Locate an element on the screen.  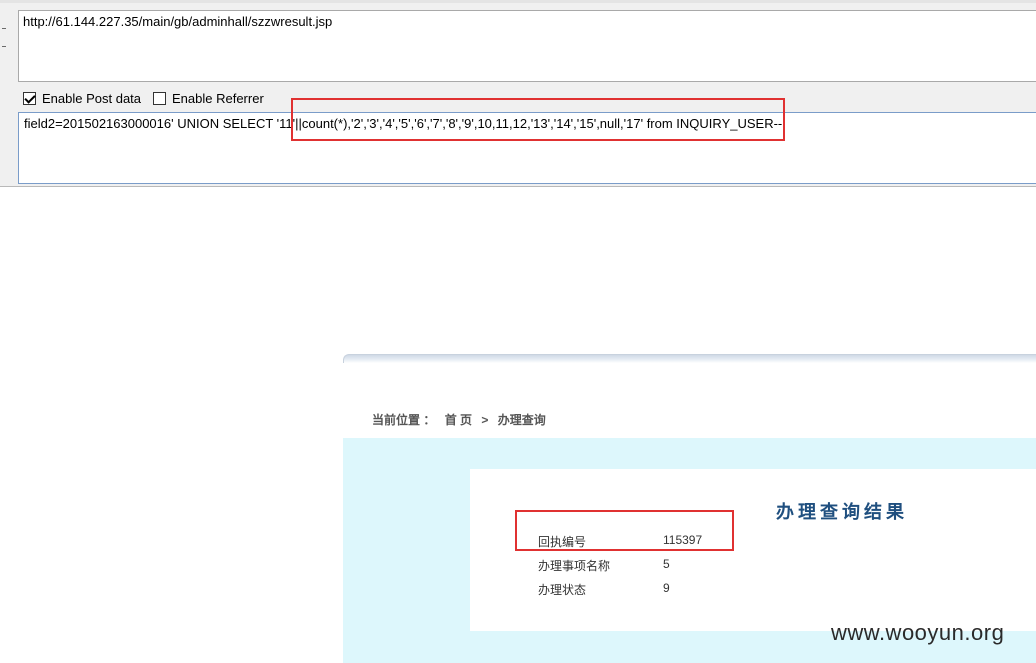
watermark: www.wooyun.org is located at coordinates (918, 632).